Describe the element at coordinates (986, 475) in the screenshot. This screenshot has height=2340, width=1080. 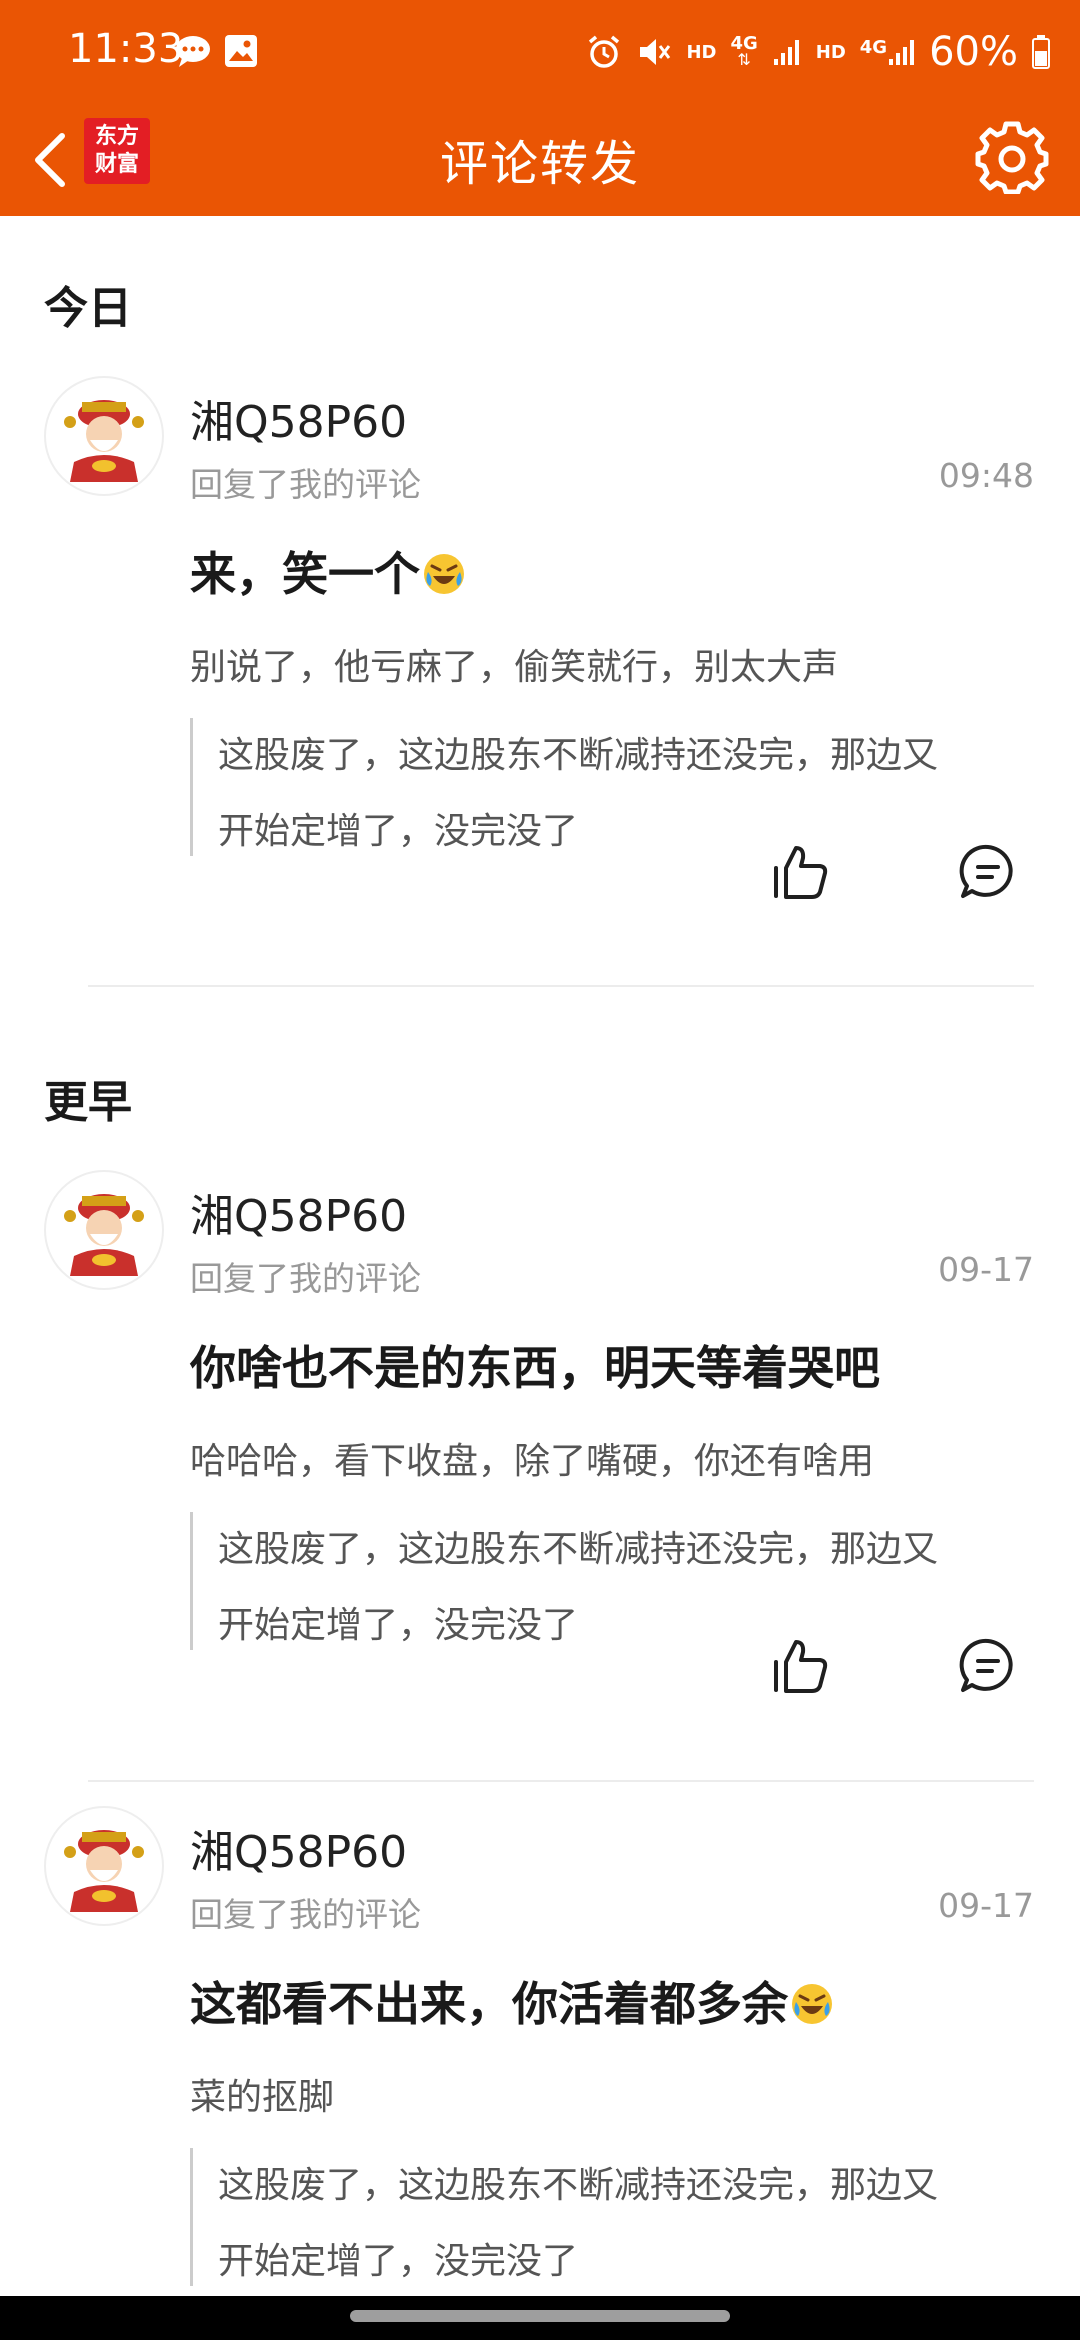
I see `comment-time: 09:48` at that location.